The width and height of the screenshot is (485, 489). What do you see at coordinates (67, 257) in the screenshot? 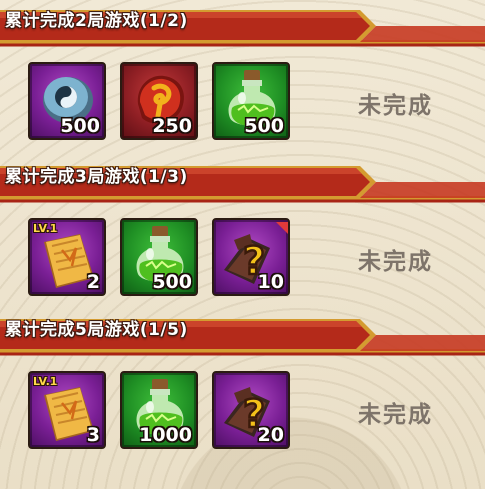
I see `reward-item: LV.1 2` at bounding box center [67, 257].